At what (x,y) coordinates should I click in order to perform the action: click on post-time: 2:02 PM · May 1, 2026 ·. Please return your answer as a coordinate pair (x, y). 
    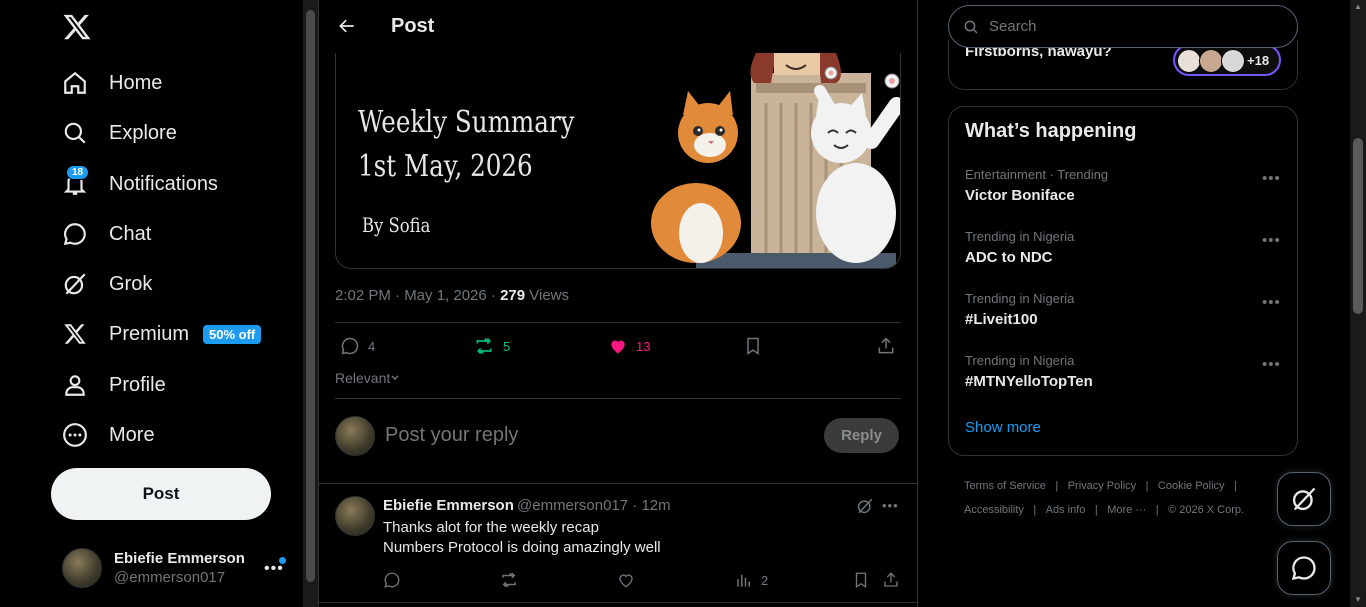
    Looking at the image, I should click on (417, 295).